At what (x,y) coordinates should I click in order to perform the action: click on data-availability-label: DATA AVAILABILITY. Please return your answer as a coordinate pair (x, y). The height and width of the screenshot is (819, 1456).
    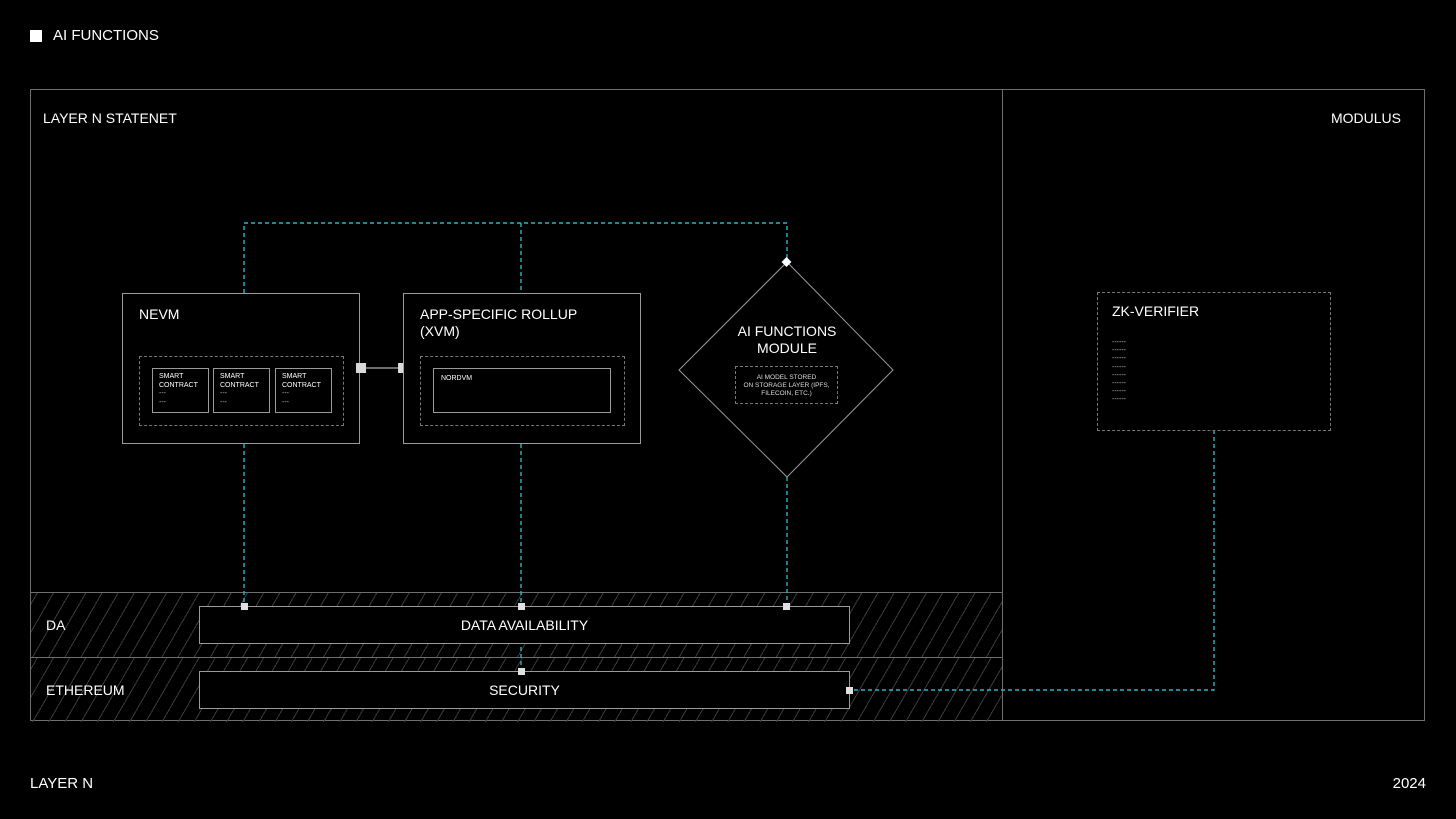
    Looking at the image, I should click on (524, 625).